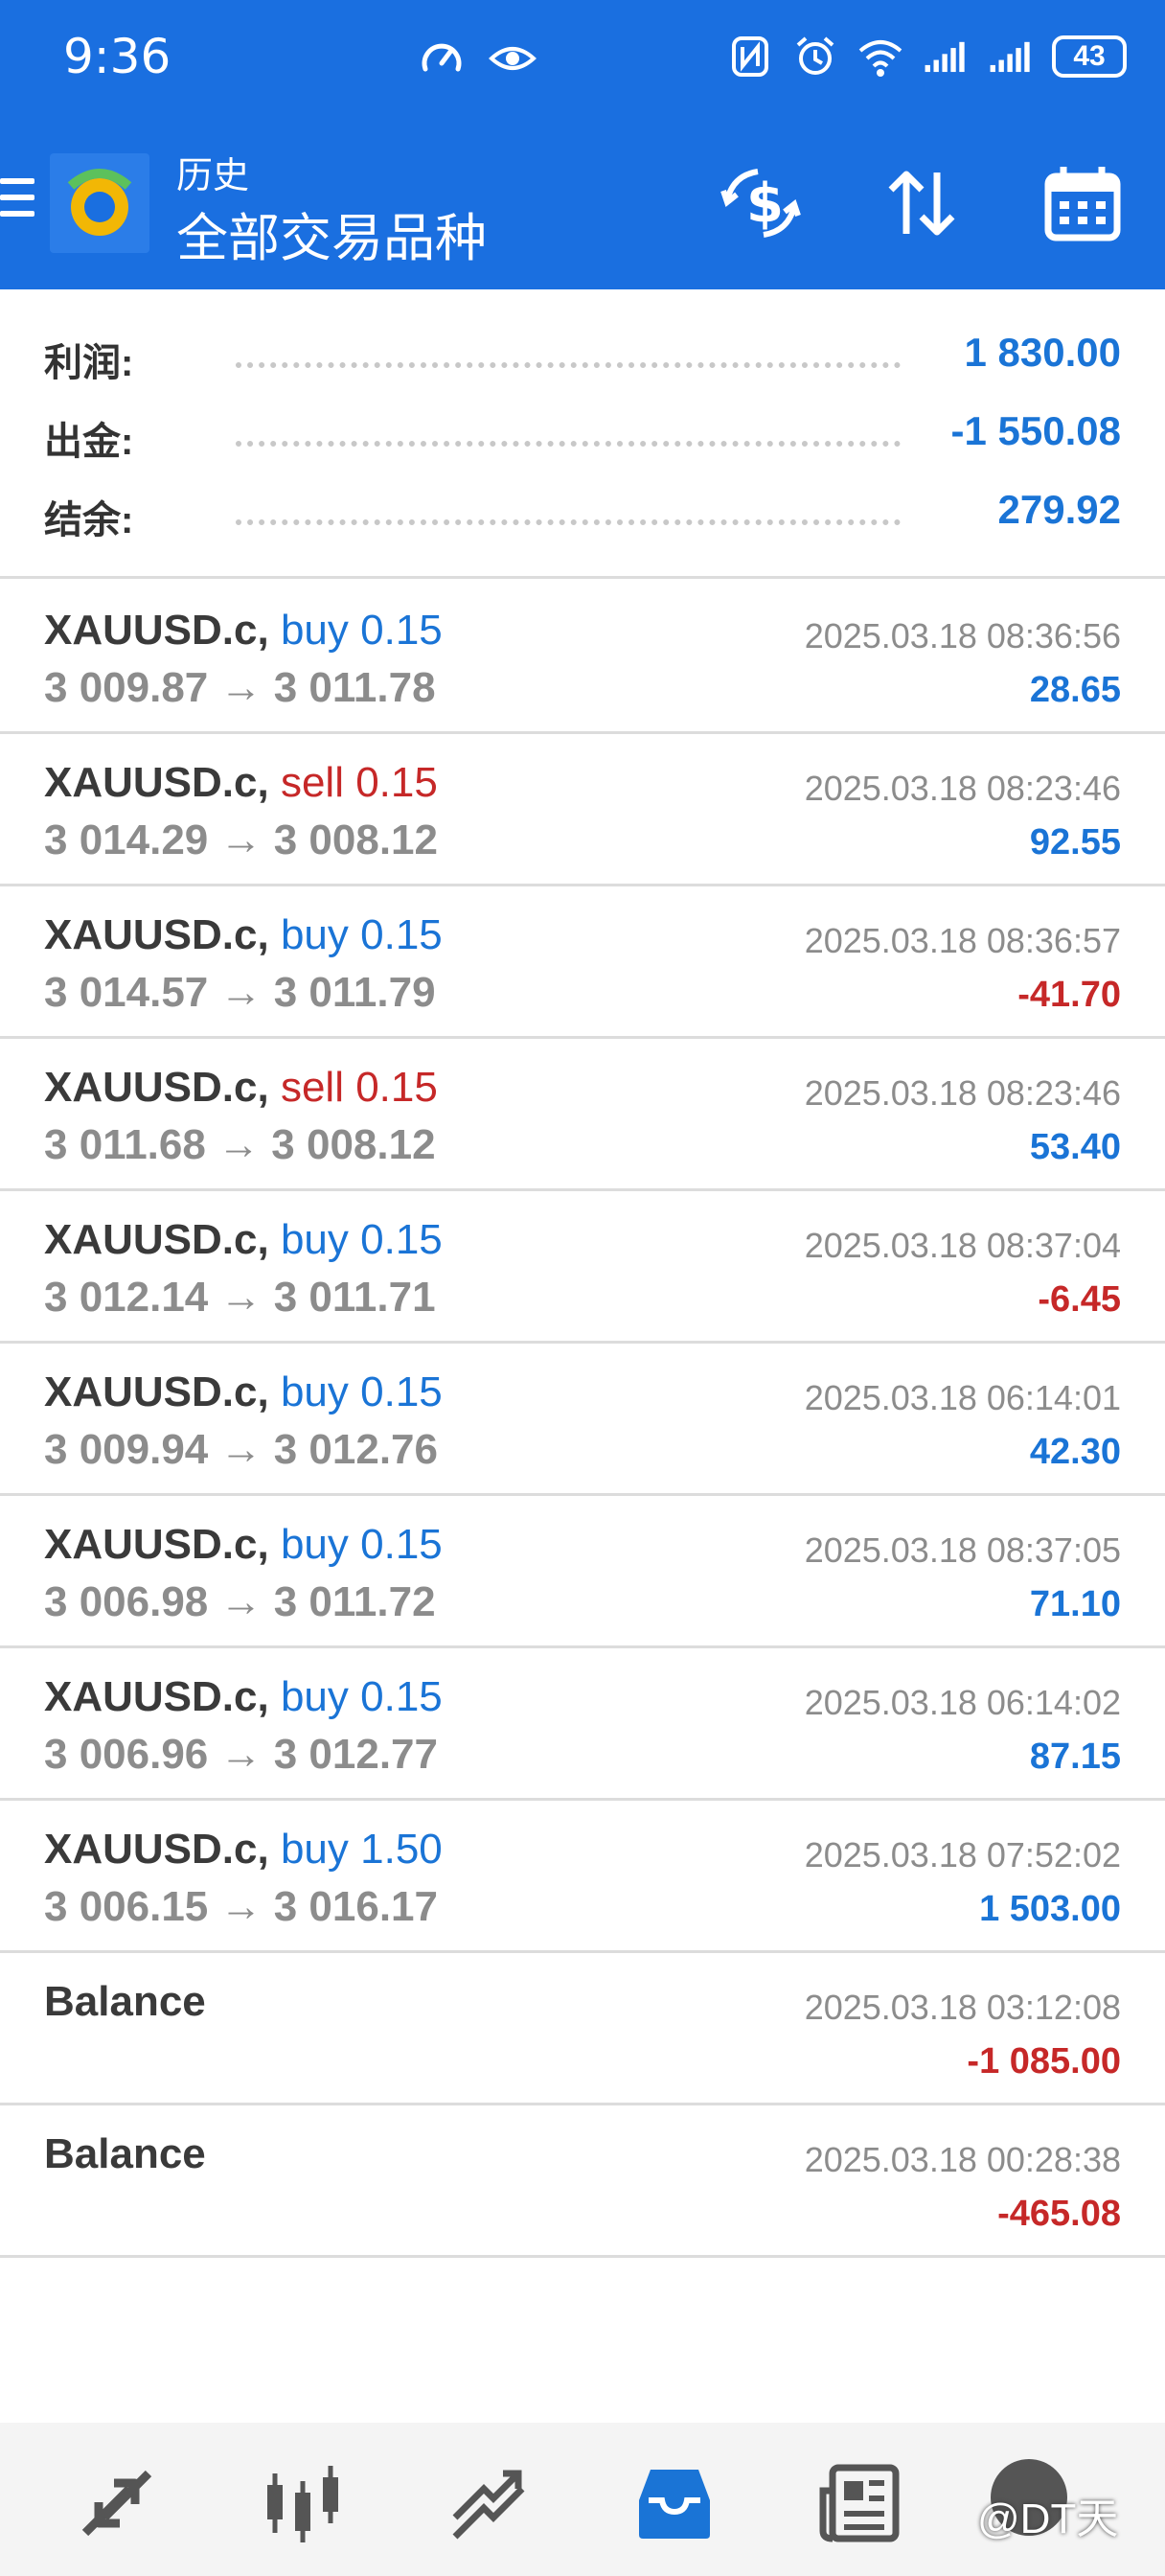 This screenshot has height=2576, width=1165. I want to click on summary-row-withdrawal: 出金: -1 550.08, so click(582, 434).